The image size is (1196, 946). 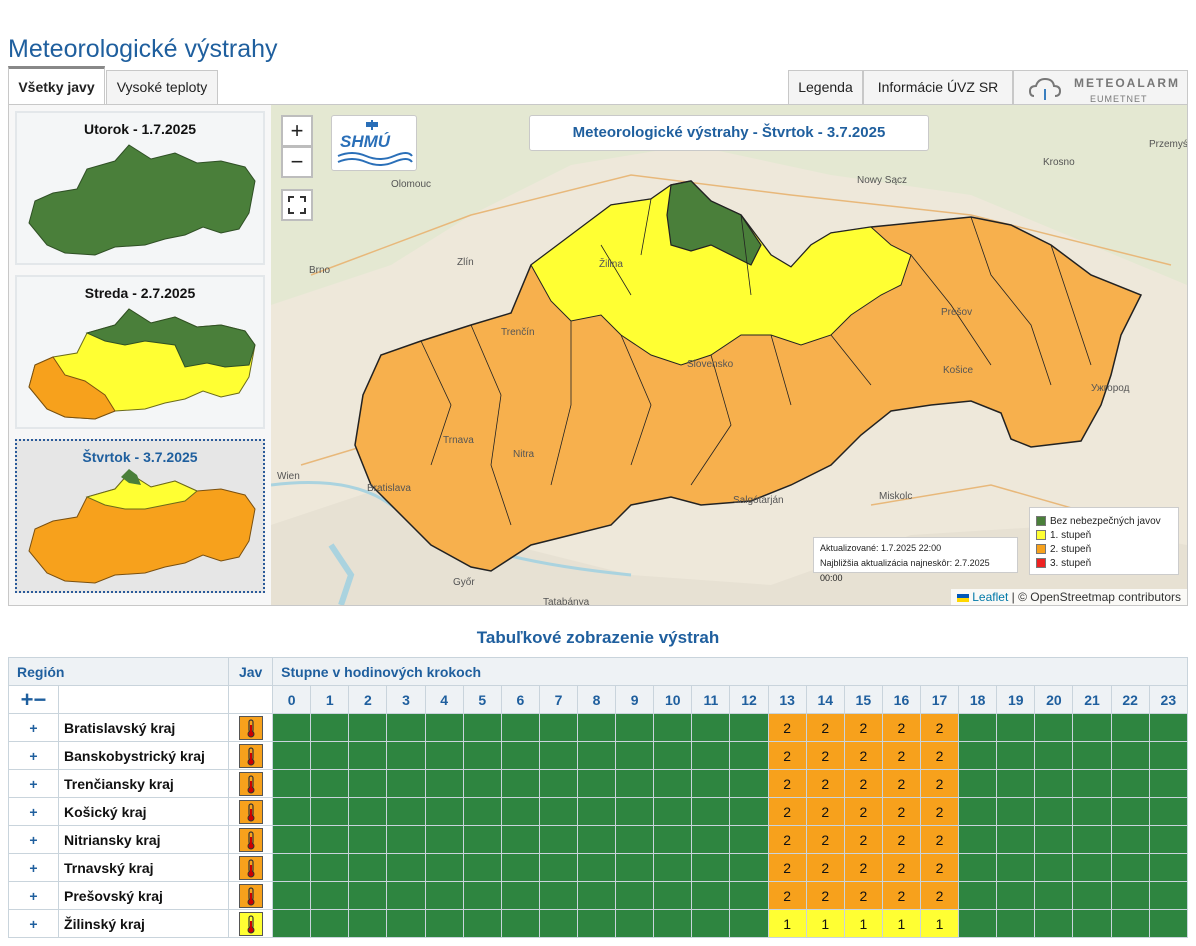 I want to click on legend-label: Bez nebezpečných javov, so click(x=1105, y=521).